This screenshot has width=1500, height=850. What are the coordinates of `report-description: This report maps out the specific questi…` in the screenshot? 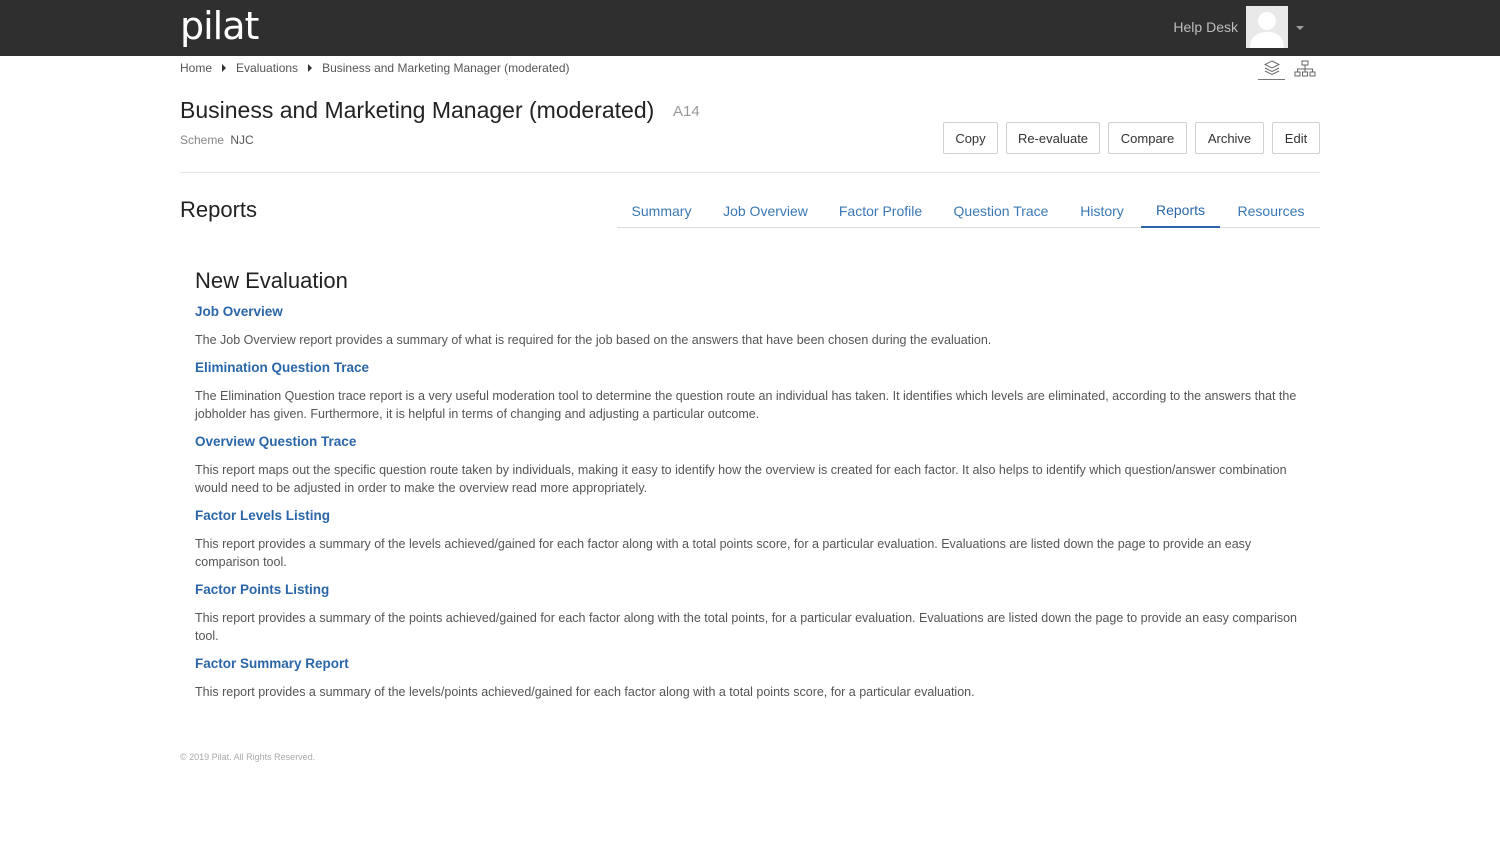 It's located at (741, 479).